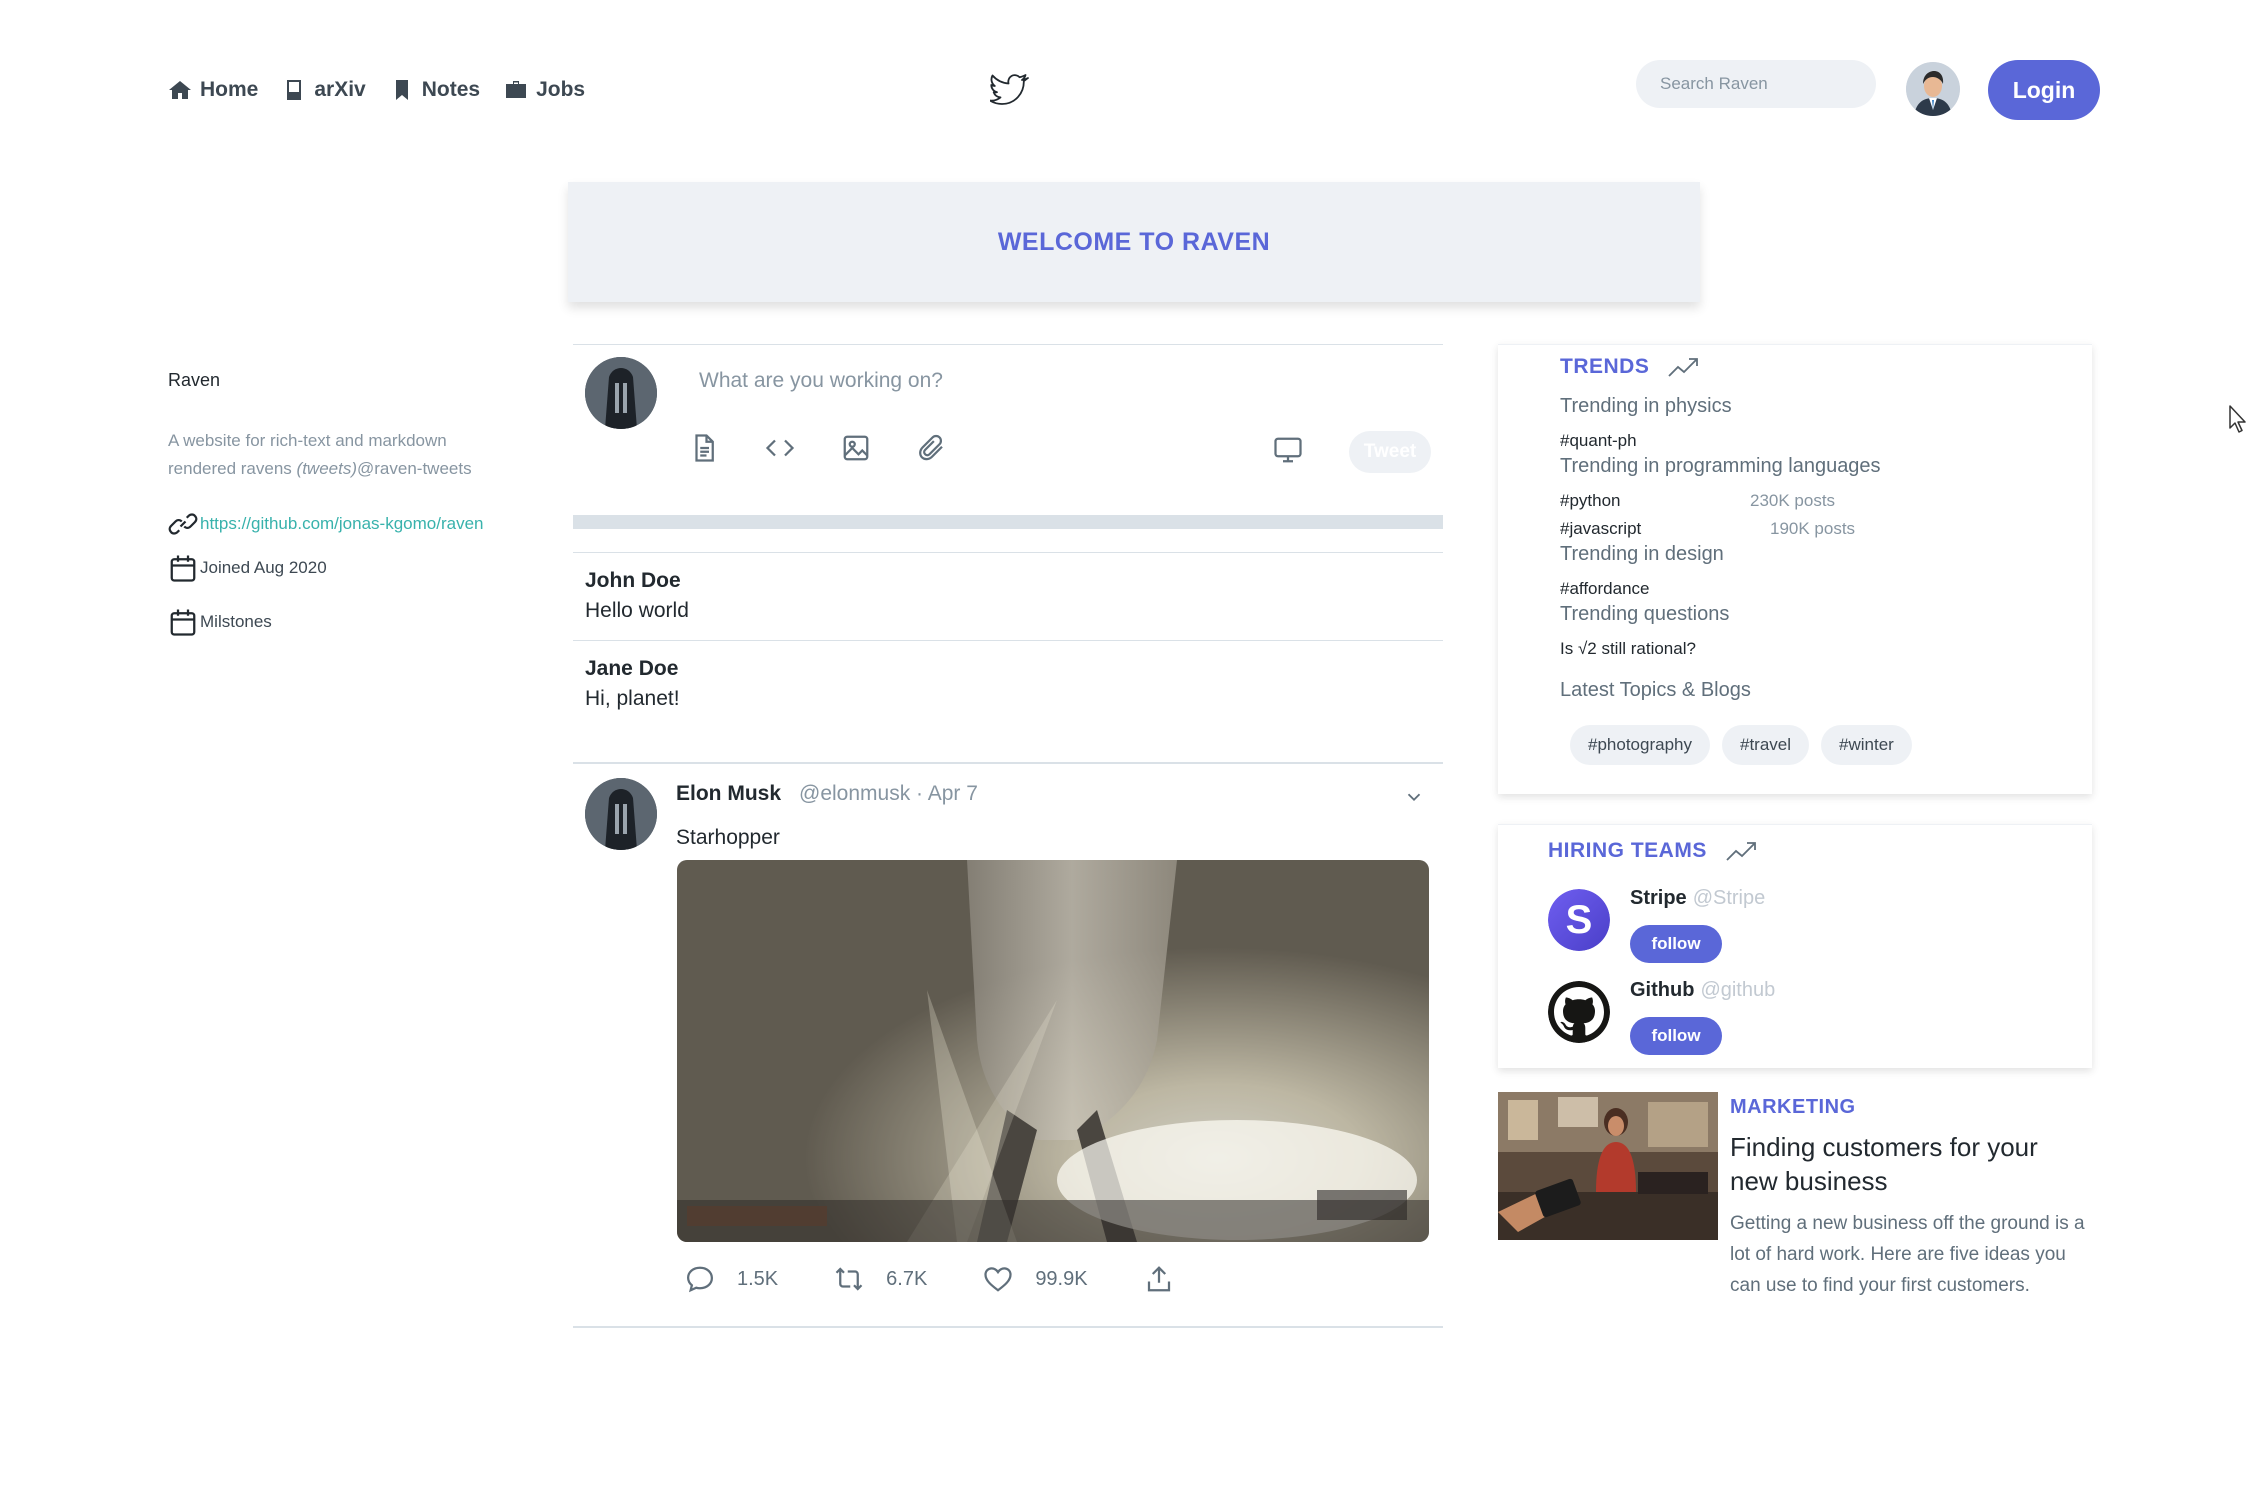 The image size is (2256, 1504). Describe the element at coordinates (183, 524) in the screenshot. I see `link-icon` at that location.